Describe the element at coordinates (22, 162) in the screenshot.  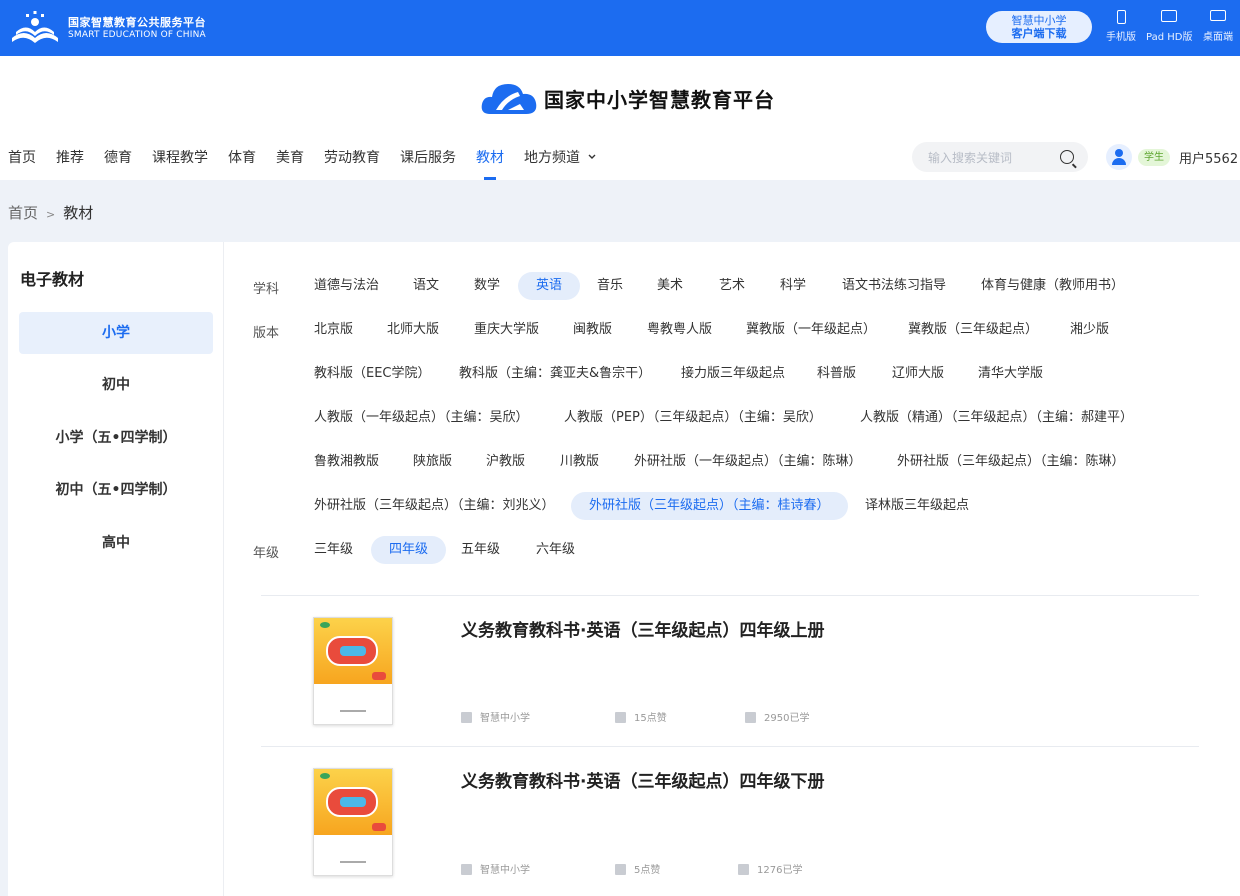
I see `nav-home: 首页` at that location.